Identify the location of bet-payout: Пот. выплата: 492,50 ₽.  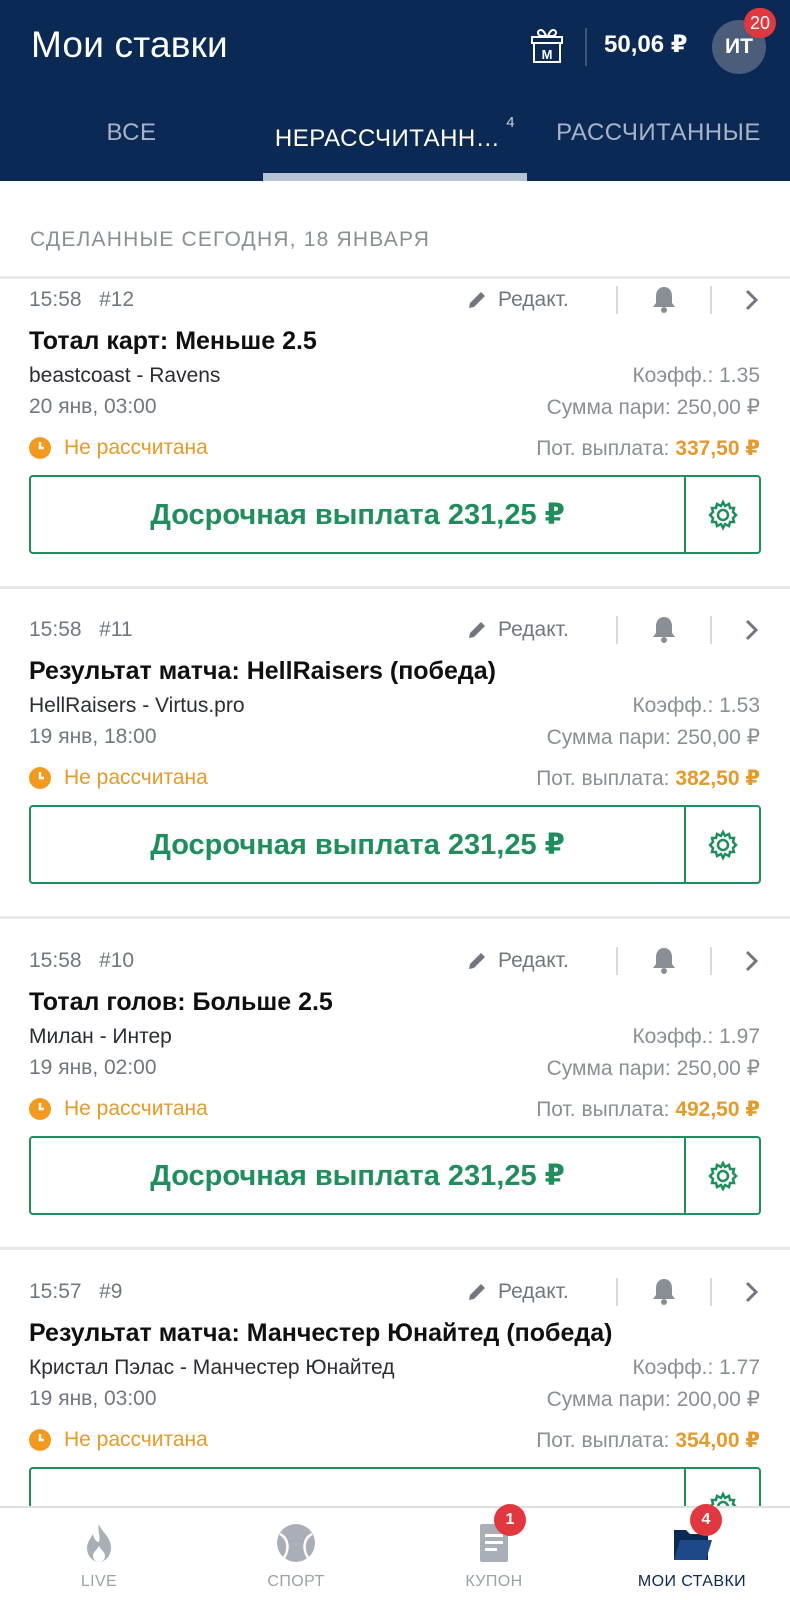
(648, 1109).